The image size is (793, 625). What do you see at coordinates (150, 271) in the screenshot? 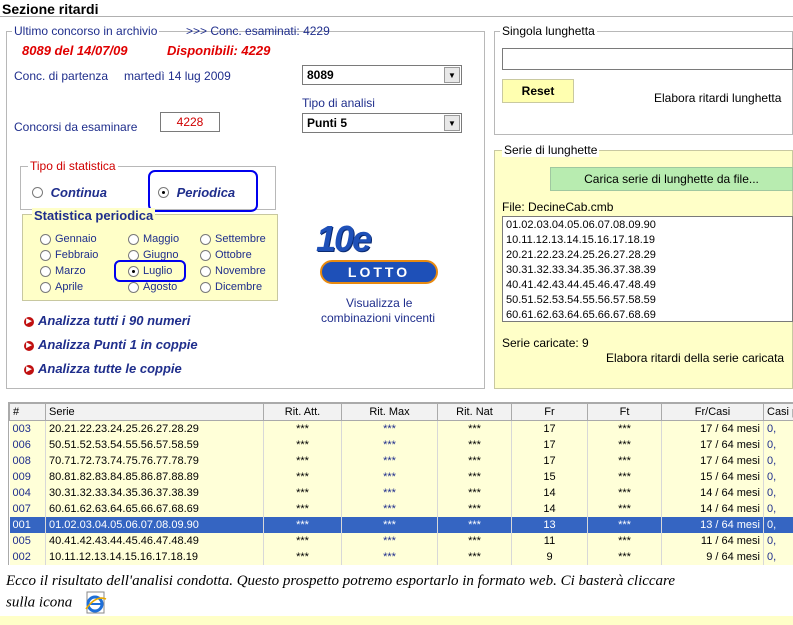
I see `month-luglio: Luglio` at bounding box center [150, 271].